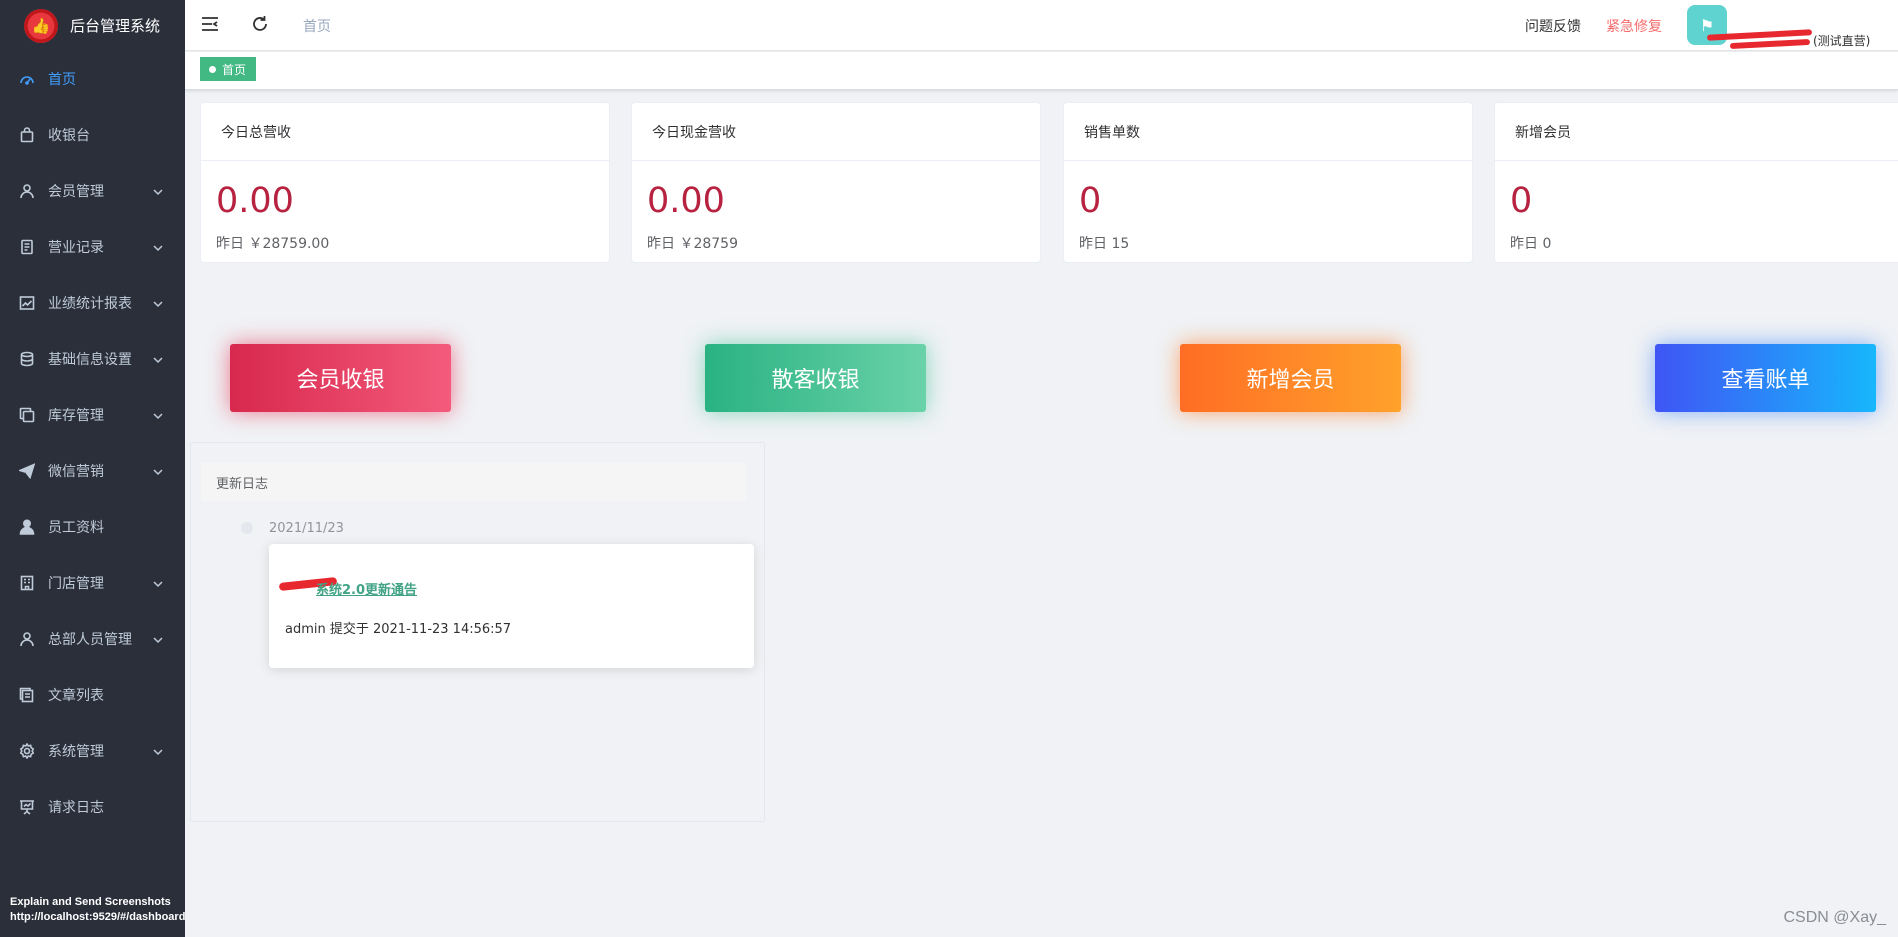 This screenshot has height=937, width=1898. I want to click on sidebar-item-cashier: 收银台, so click(92, 135).